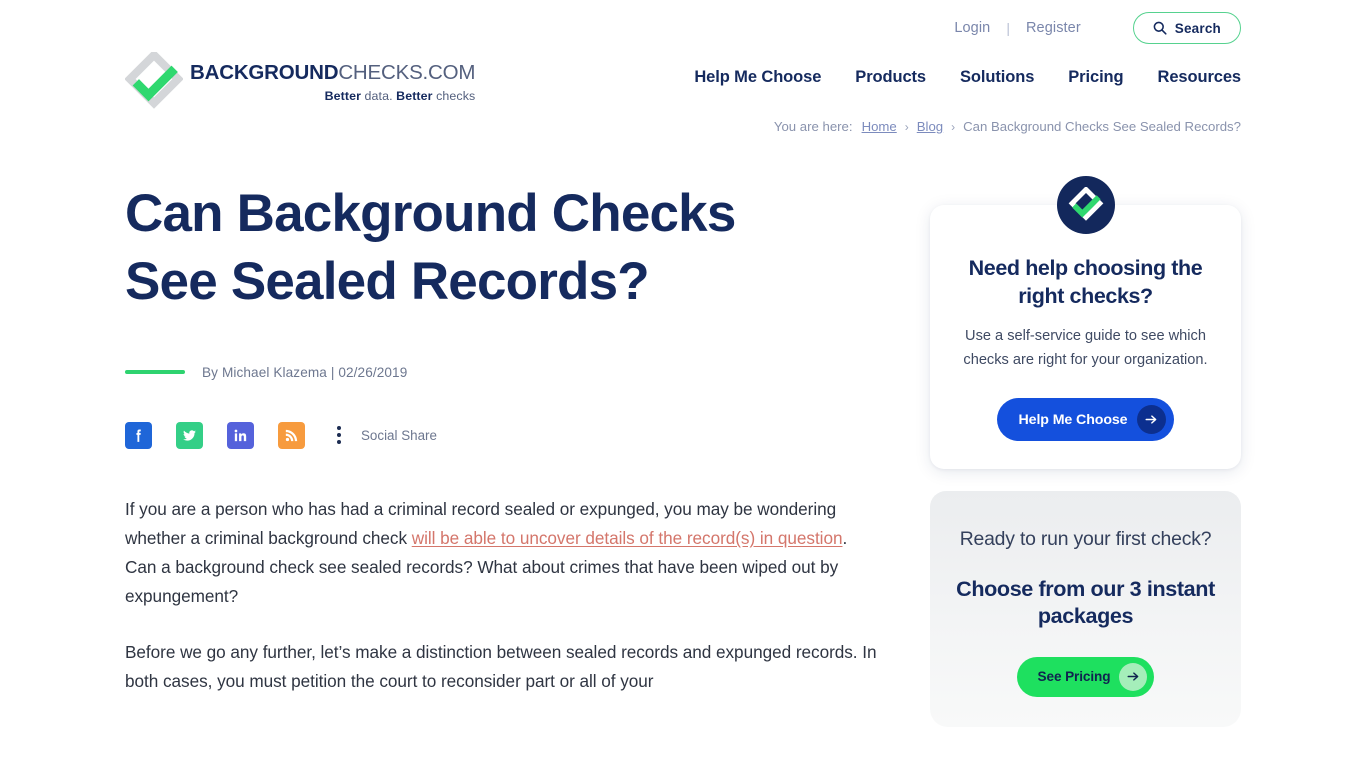  I want to click on linkedin-icon, so click(240, 435).